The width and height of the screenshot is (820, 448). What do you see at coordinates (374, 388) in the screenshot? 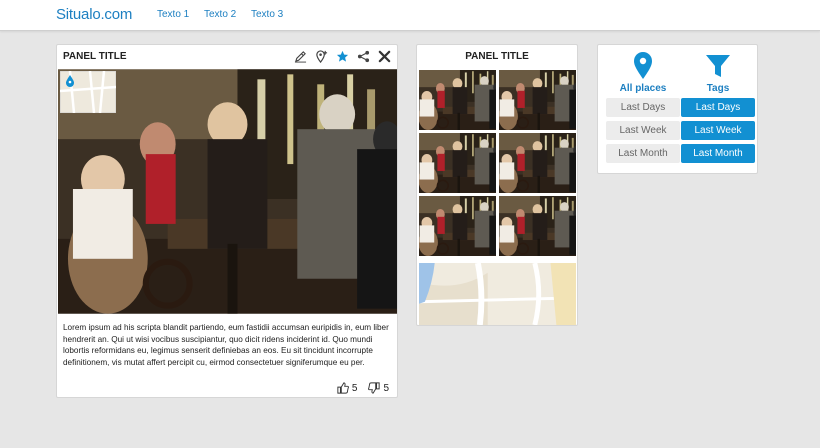
I see `thumbs-down-icon` at bounding box center [374, 388].